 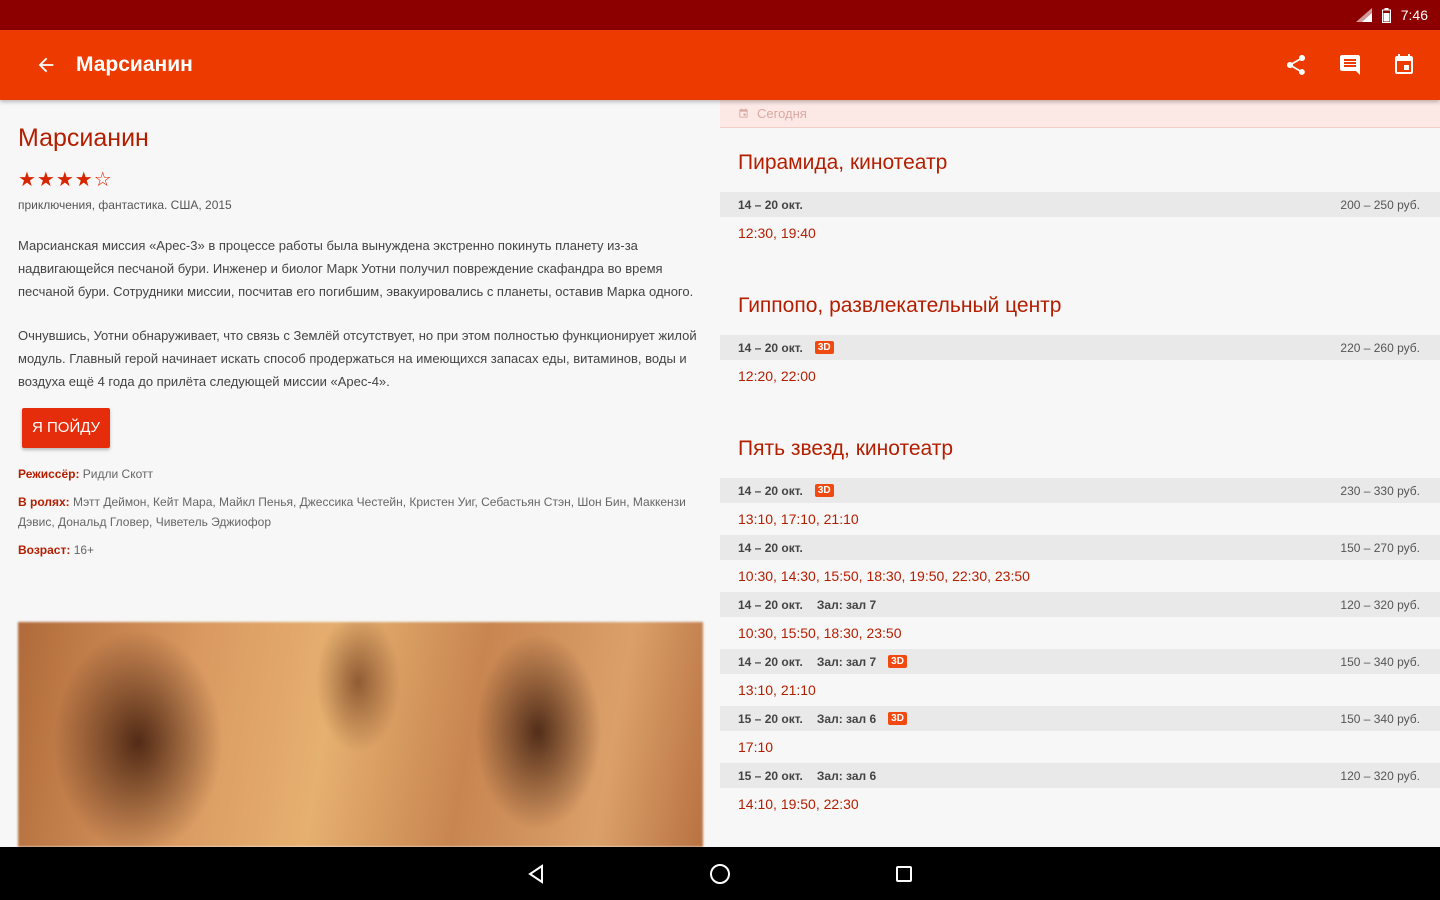 I want to click on session-times: 14:10, 19:50, 22:30, so click(x=1080, y=804).